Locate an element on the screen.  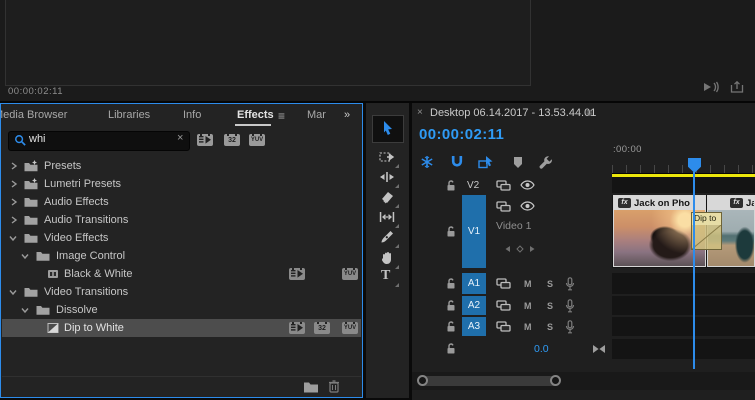
tree-item-video-effects: Video Effects is located at coordinates (181, 238).